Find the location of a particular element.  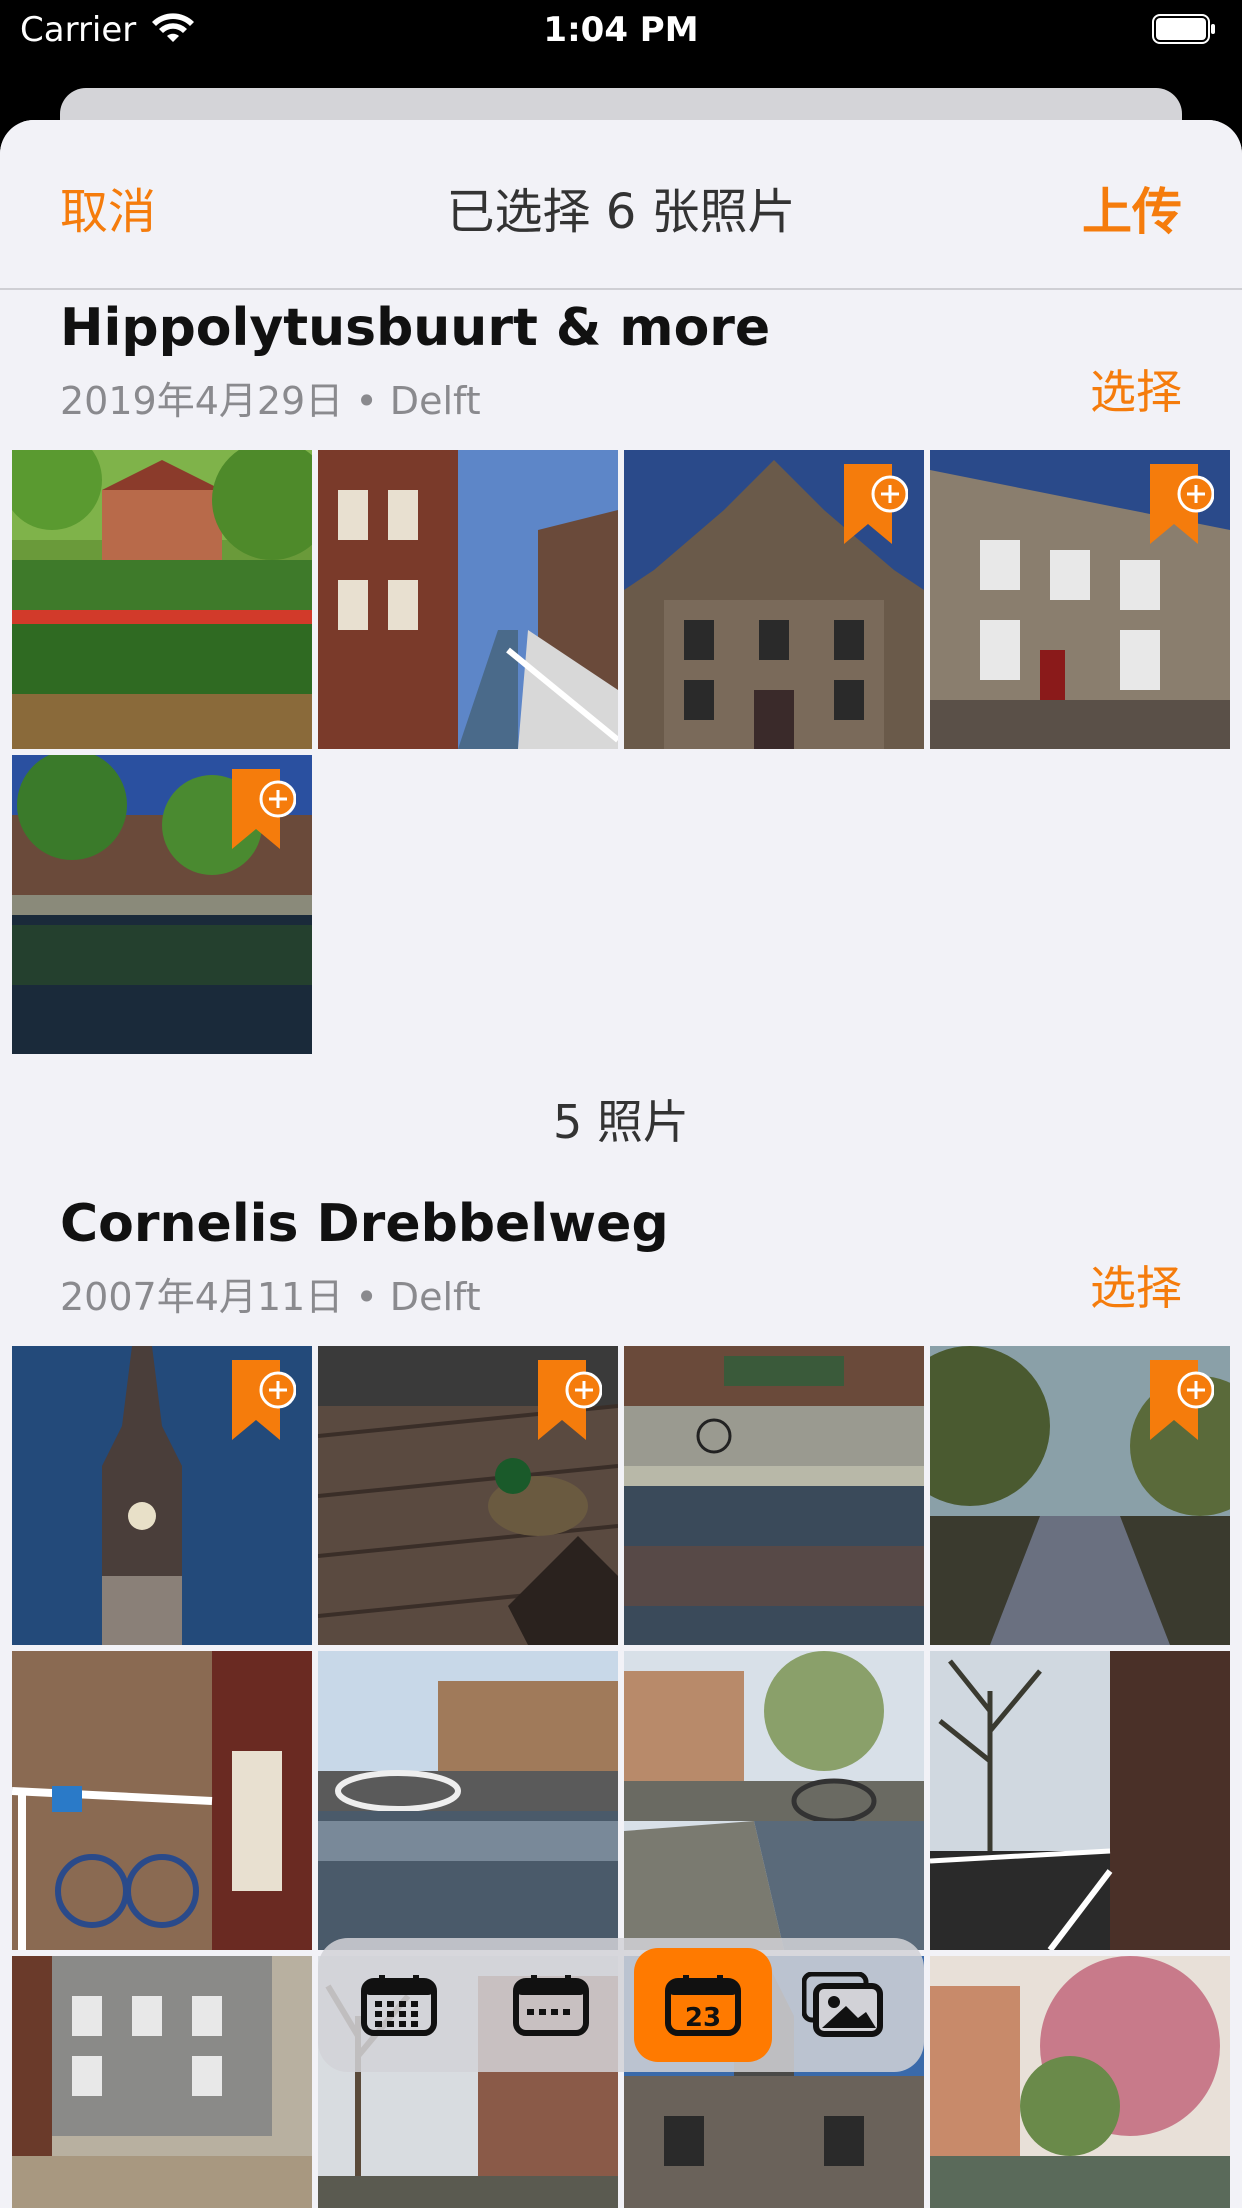

calendar-year-icon is located at coordinates (399, 2005).